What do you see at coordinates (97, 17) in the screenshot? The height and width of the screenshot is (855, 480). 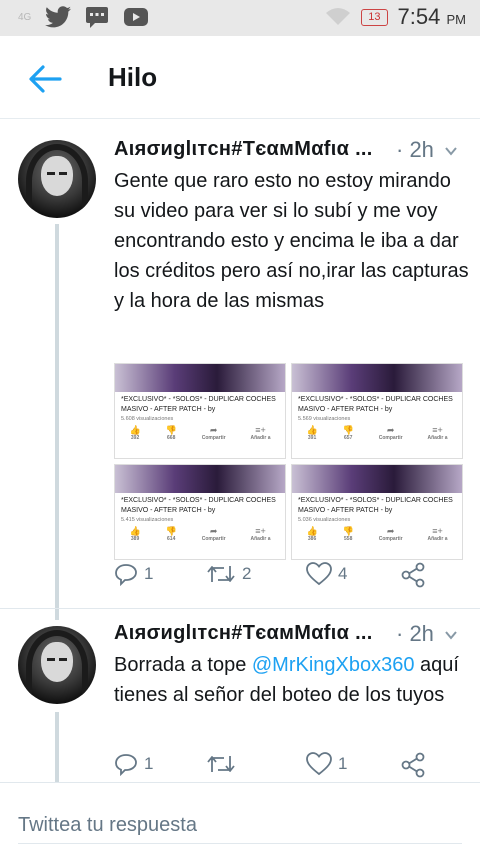 I see `message-icon` at bounding box center [97, 17].